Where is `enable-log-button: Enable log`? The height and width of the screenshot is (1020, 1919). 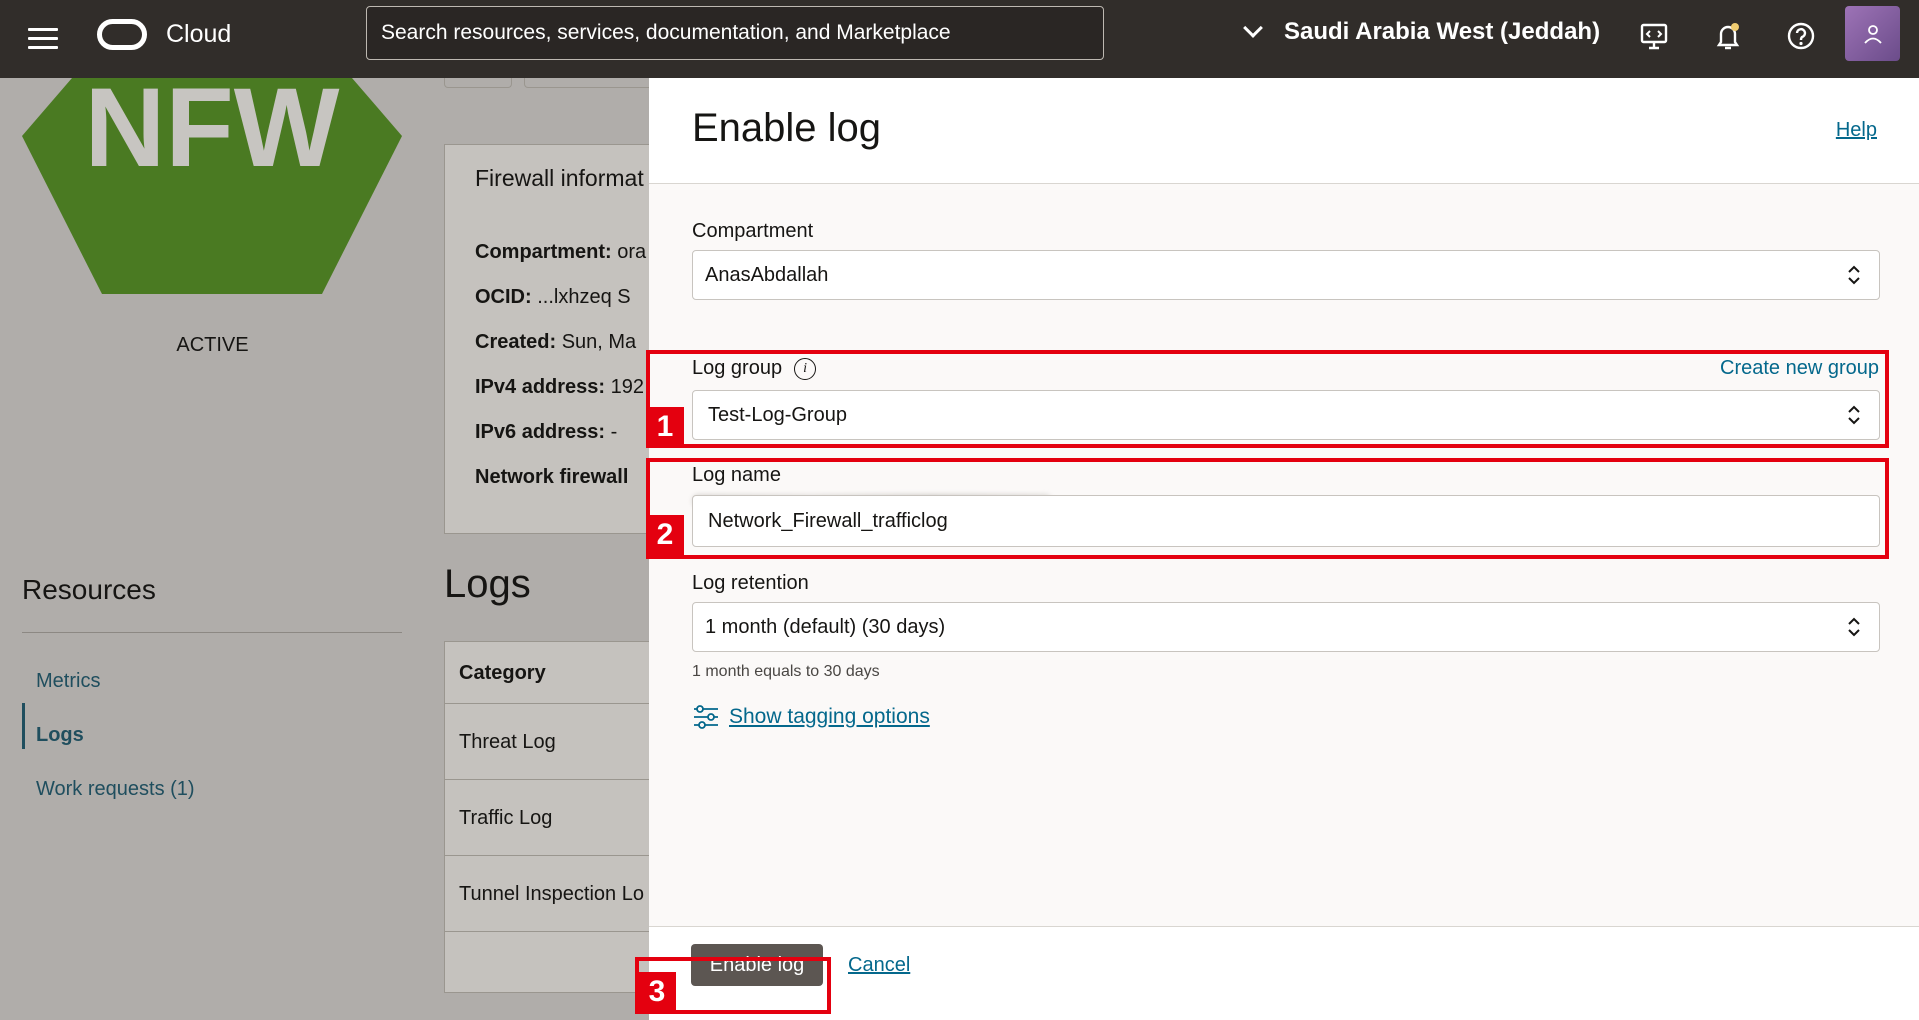
enable-log-button: Enable log is located at coordinates (757, 965).